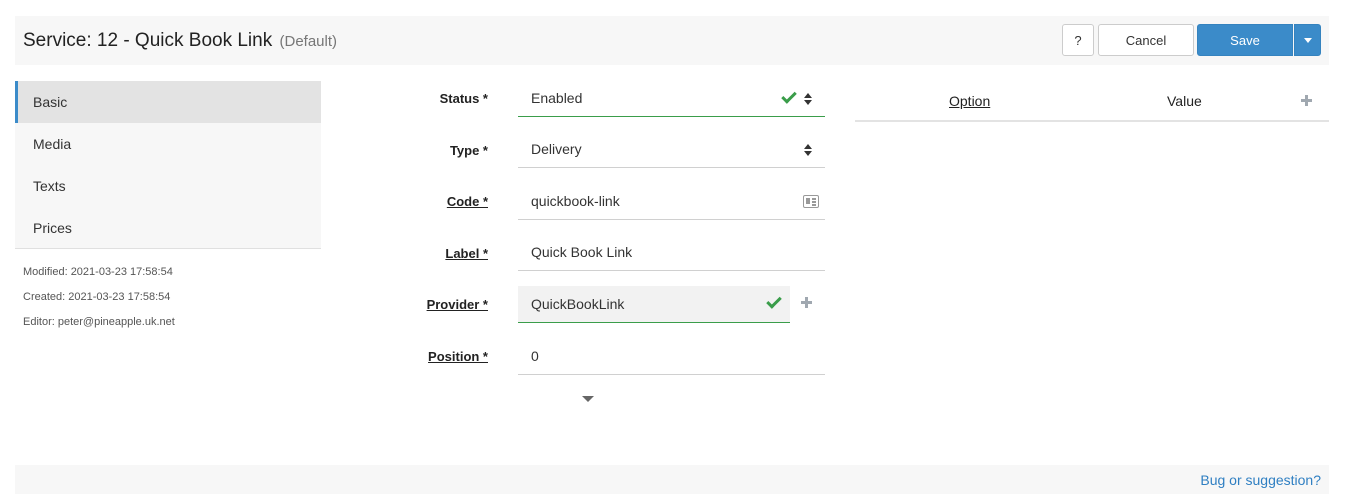  I want to click on provider-field: QuickBookLink, so click(654, 304).